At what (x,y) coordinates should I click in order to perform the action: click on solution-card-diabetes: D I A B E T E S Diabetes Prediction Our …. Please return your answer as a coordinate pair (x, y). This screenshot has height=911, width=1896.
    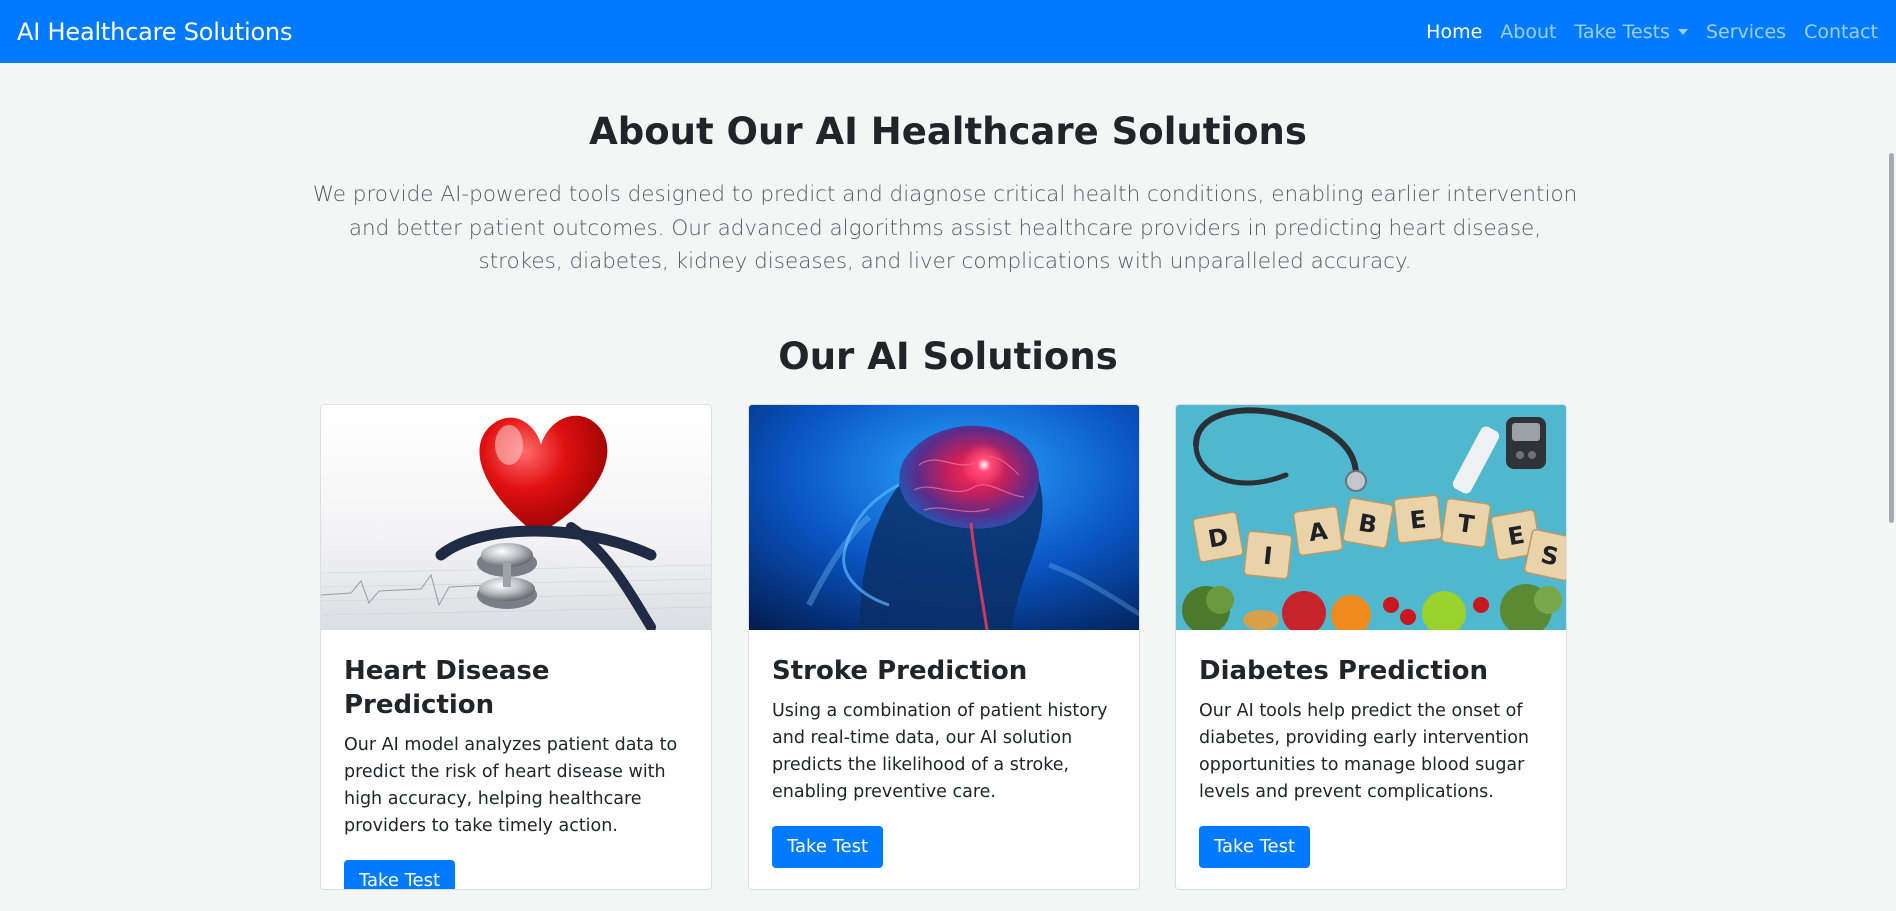
    Looking at the image, I should click on (1371, 647).